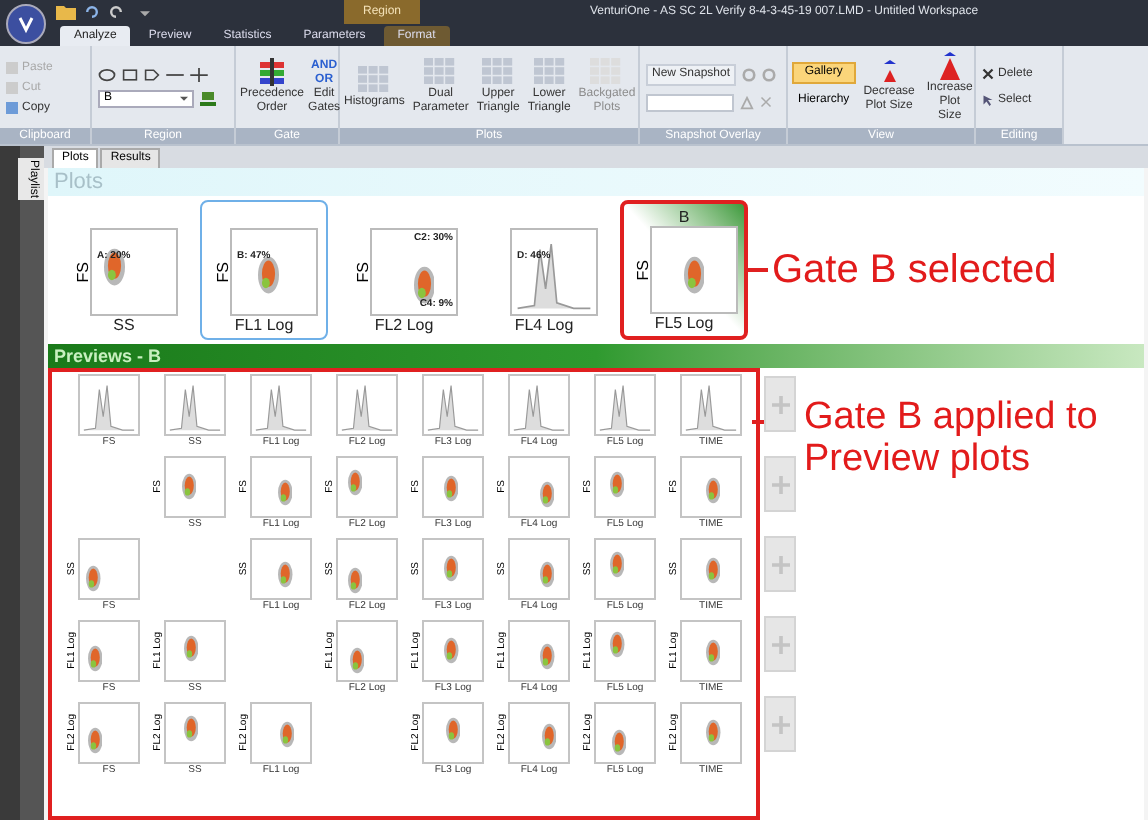  Describe the element at coordinates (107, 74) in the screenshot. I see `ellipse-tool-icon` at that location.